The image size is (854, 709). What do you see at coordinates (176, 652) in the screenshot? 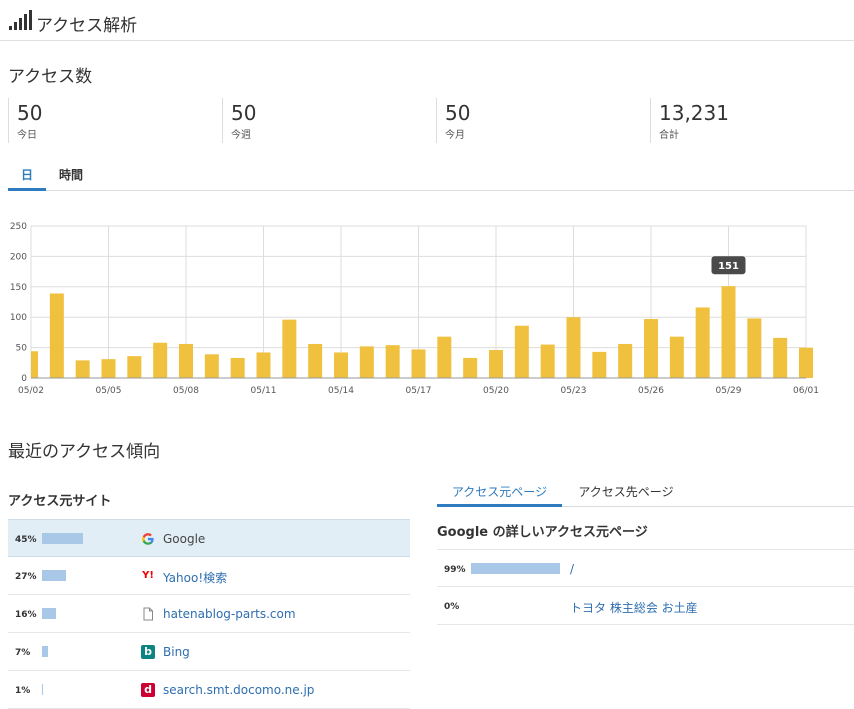
I see `source-name: Bing` at bounding box center [176, 652].